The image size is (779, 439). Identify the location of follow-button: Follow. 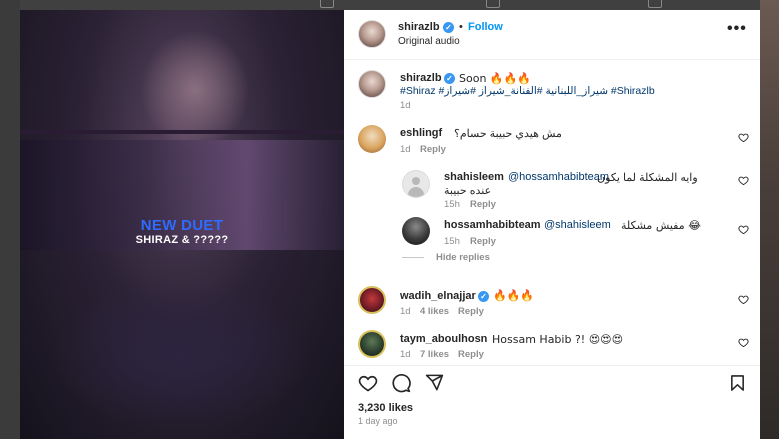
(485, 27).